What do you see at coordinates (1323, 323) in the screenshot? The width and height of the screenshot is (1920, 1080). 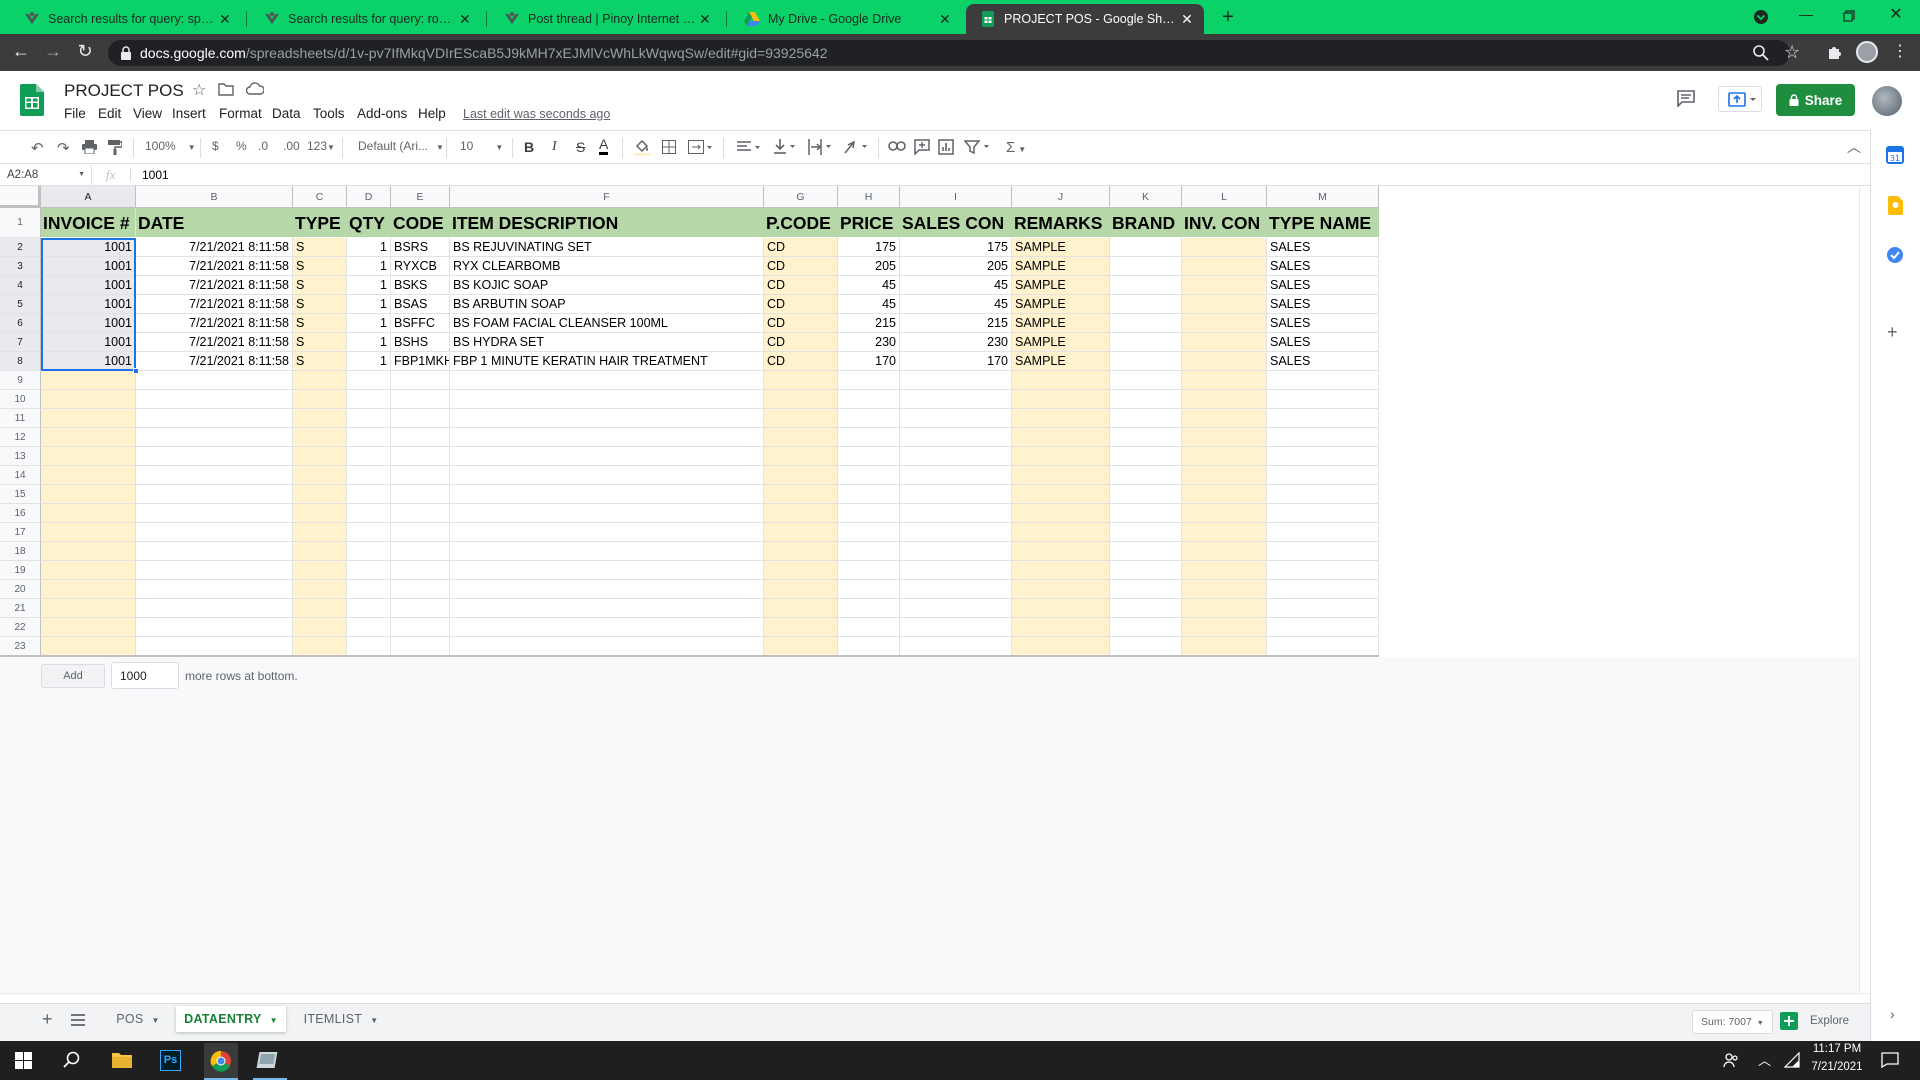 I see `data-cell: SALES` at bounding box center [1323, 323].